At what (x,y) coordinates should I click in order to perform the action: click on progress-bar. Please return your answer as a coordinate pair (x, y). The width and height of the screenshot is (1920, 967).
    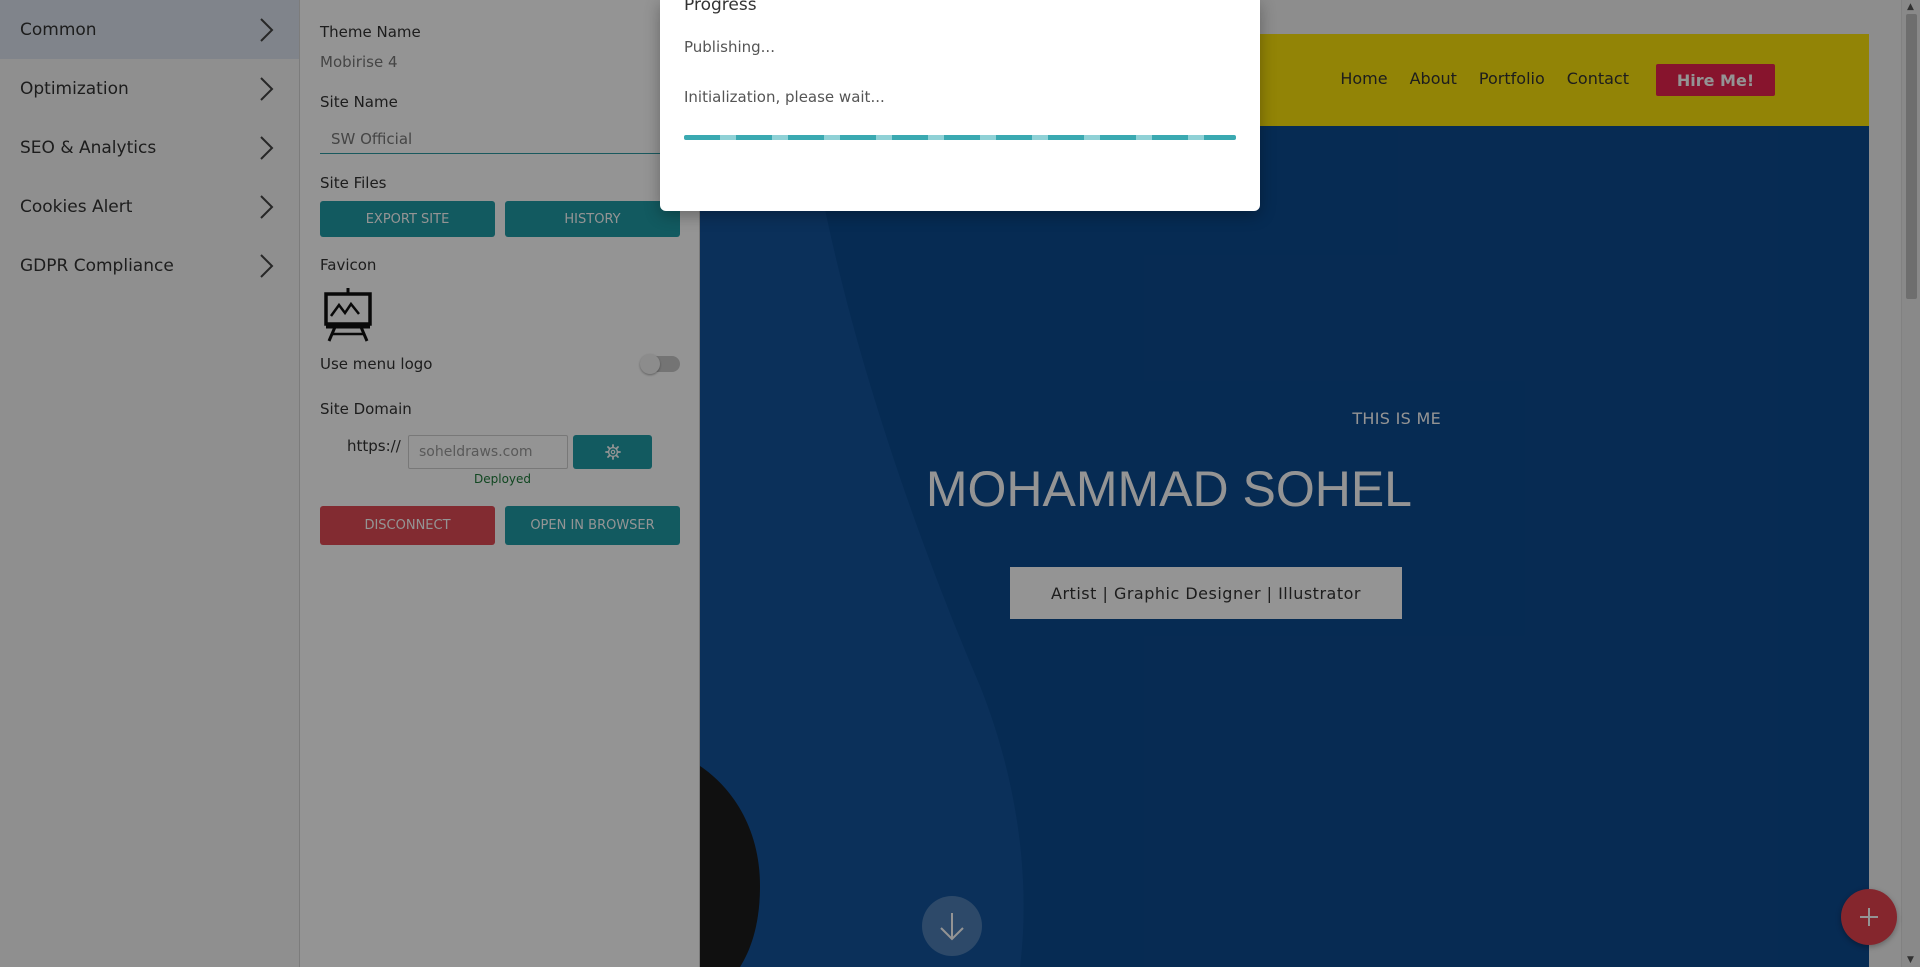
    Looking at the image, I should click on (960, 137).